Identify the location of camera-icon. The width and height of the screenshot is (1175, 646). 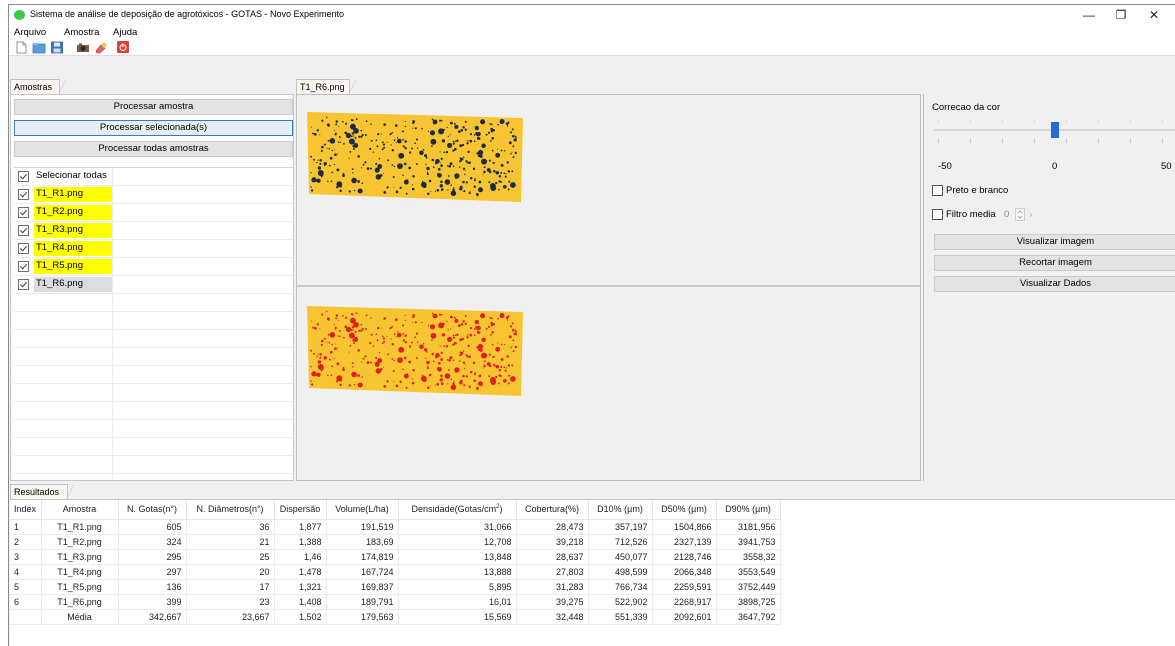
(83, 47).